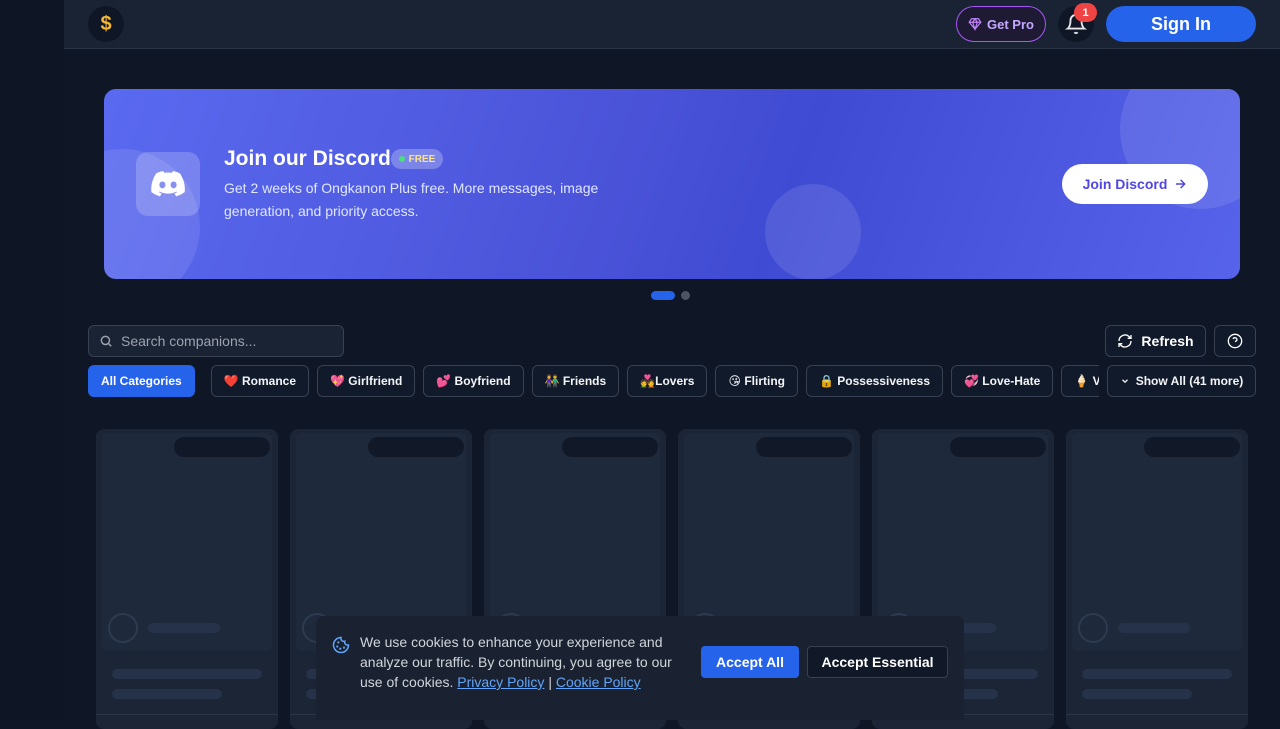  Describe the element at coordinates (1167, 341) in the screenshot. I see `refresh-label: Refresh` at that location.